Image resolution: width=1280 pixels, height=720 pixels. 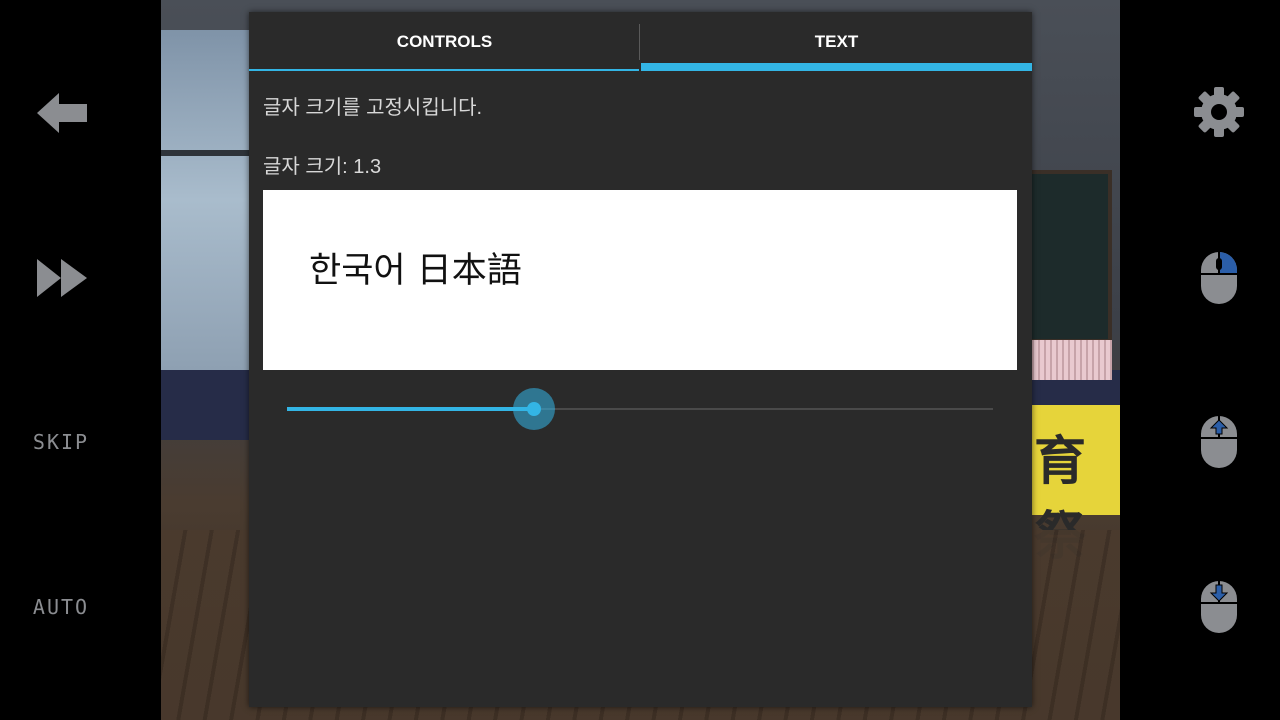 I want to click on mouse-scroll-up-icon, so click(x=1219, y=442).